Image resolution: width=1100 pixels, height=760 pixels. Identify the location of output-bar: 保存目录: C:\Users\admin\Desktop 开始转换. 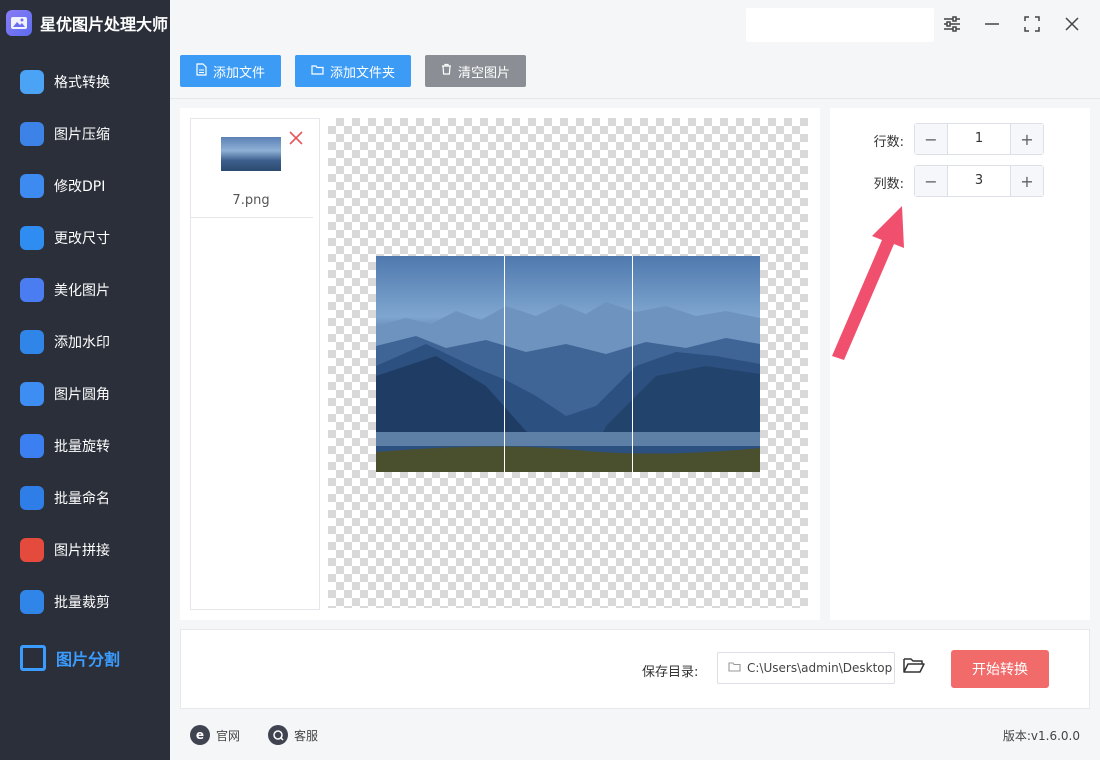
(635, 669).